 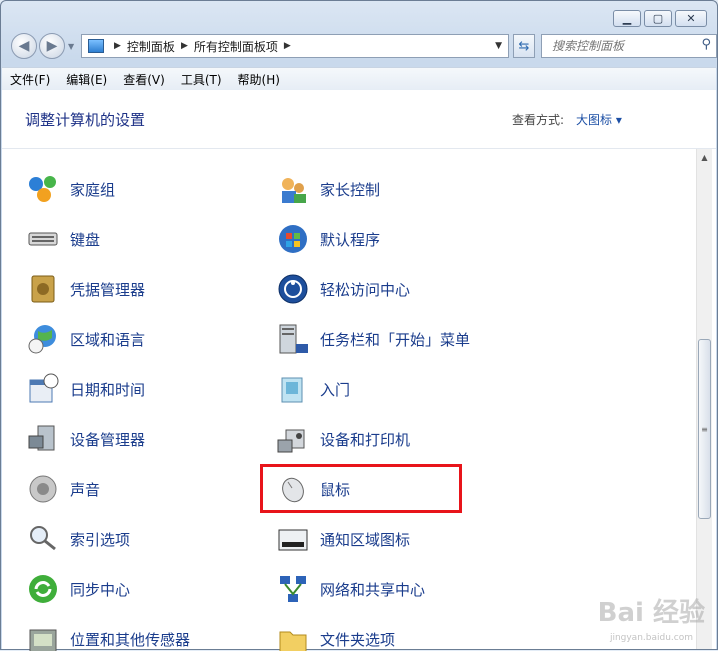 What do you see at coordinates (498, 46) in the screenshot?
I see `address-dropdown-icon: ▼` at bounding box center [498, 46].